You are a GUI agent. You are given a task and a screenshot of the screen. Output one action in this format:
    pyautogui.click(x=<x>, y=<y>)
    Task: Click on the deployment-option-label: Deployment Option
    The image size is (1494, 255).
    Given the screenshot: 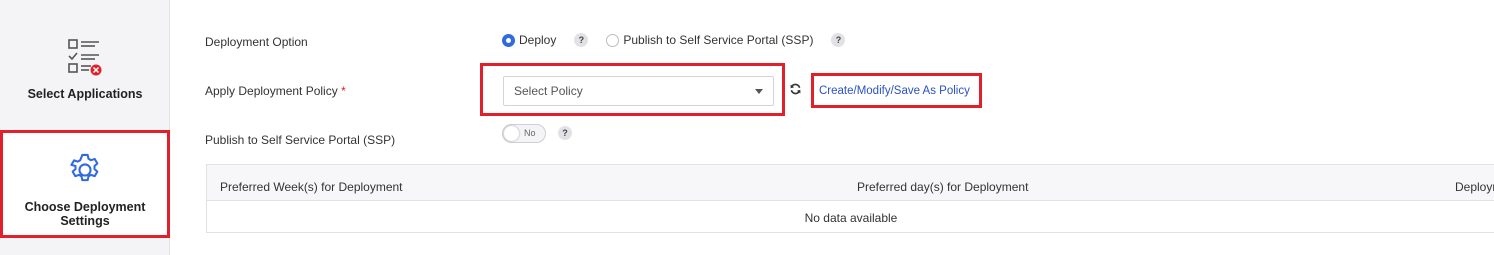 What is the action you would take?
    pyautogui.click(x=256, y=42)
    